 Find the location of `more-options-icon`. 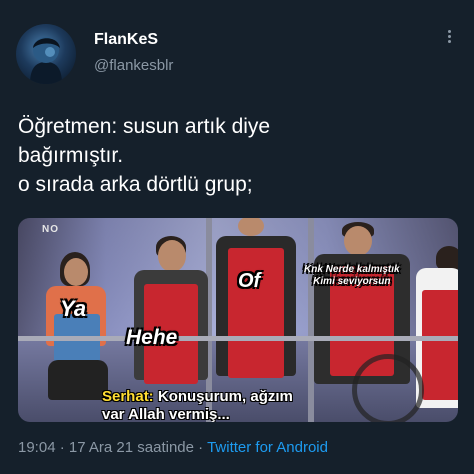

more-options-icon is located at coordinates (449, 38).